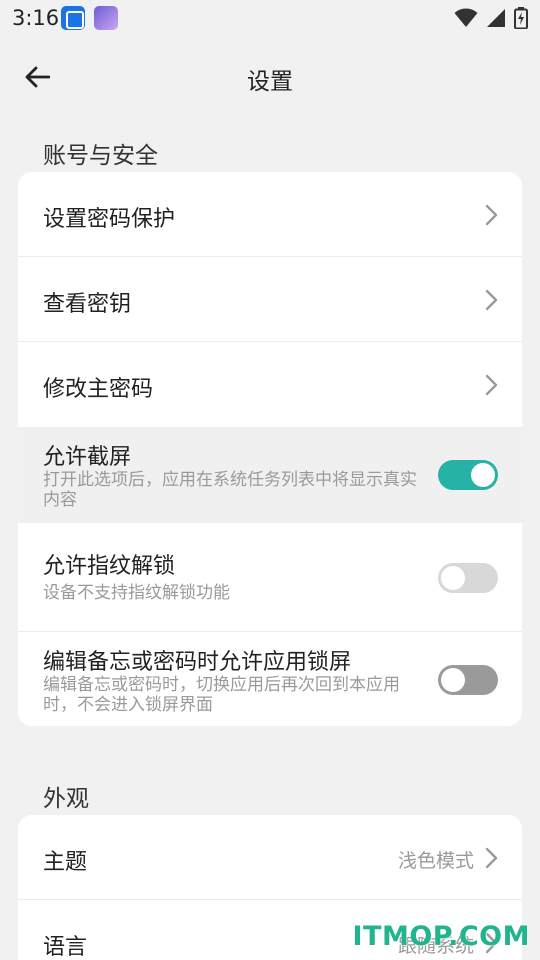  What do you see at coordinates (496, 18) in the screenshot?
I see `signal-icon` at bounding box center [496, 18].